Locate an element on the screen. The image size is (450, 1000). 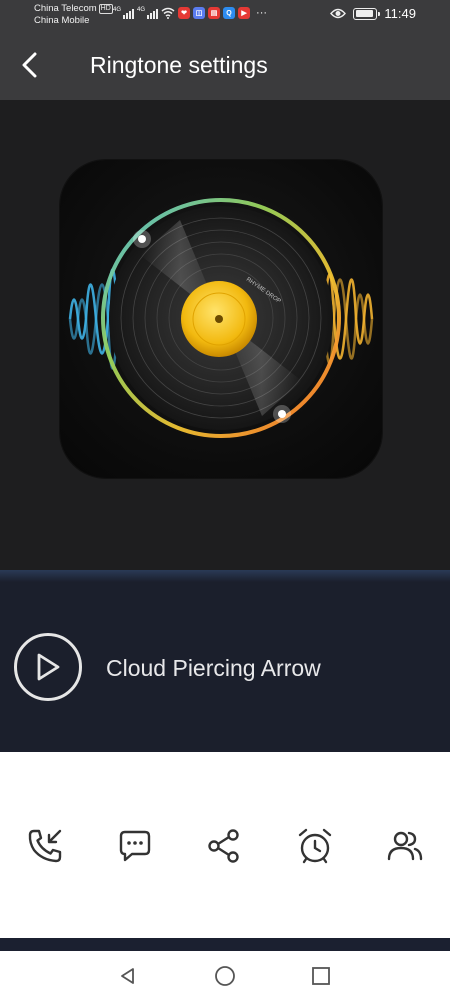
system-navigation-bar is located at coordinates (225, 975).